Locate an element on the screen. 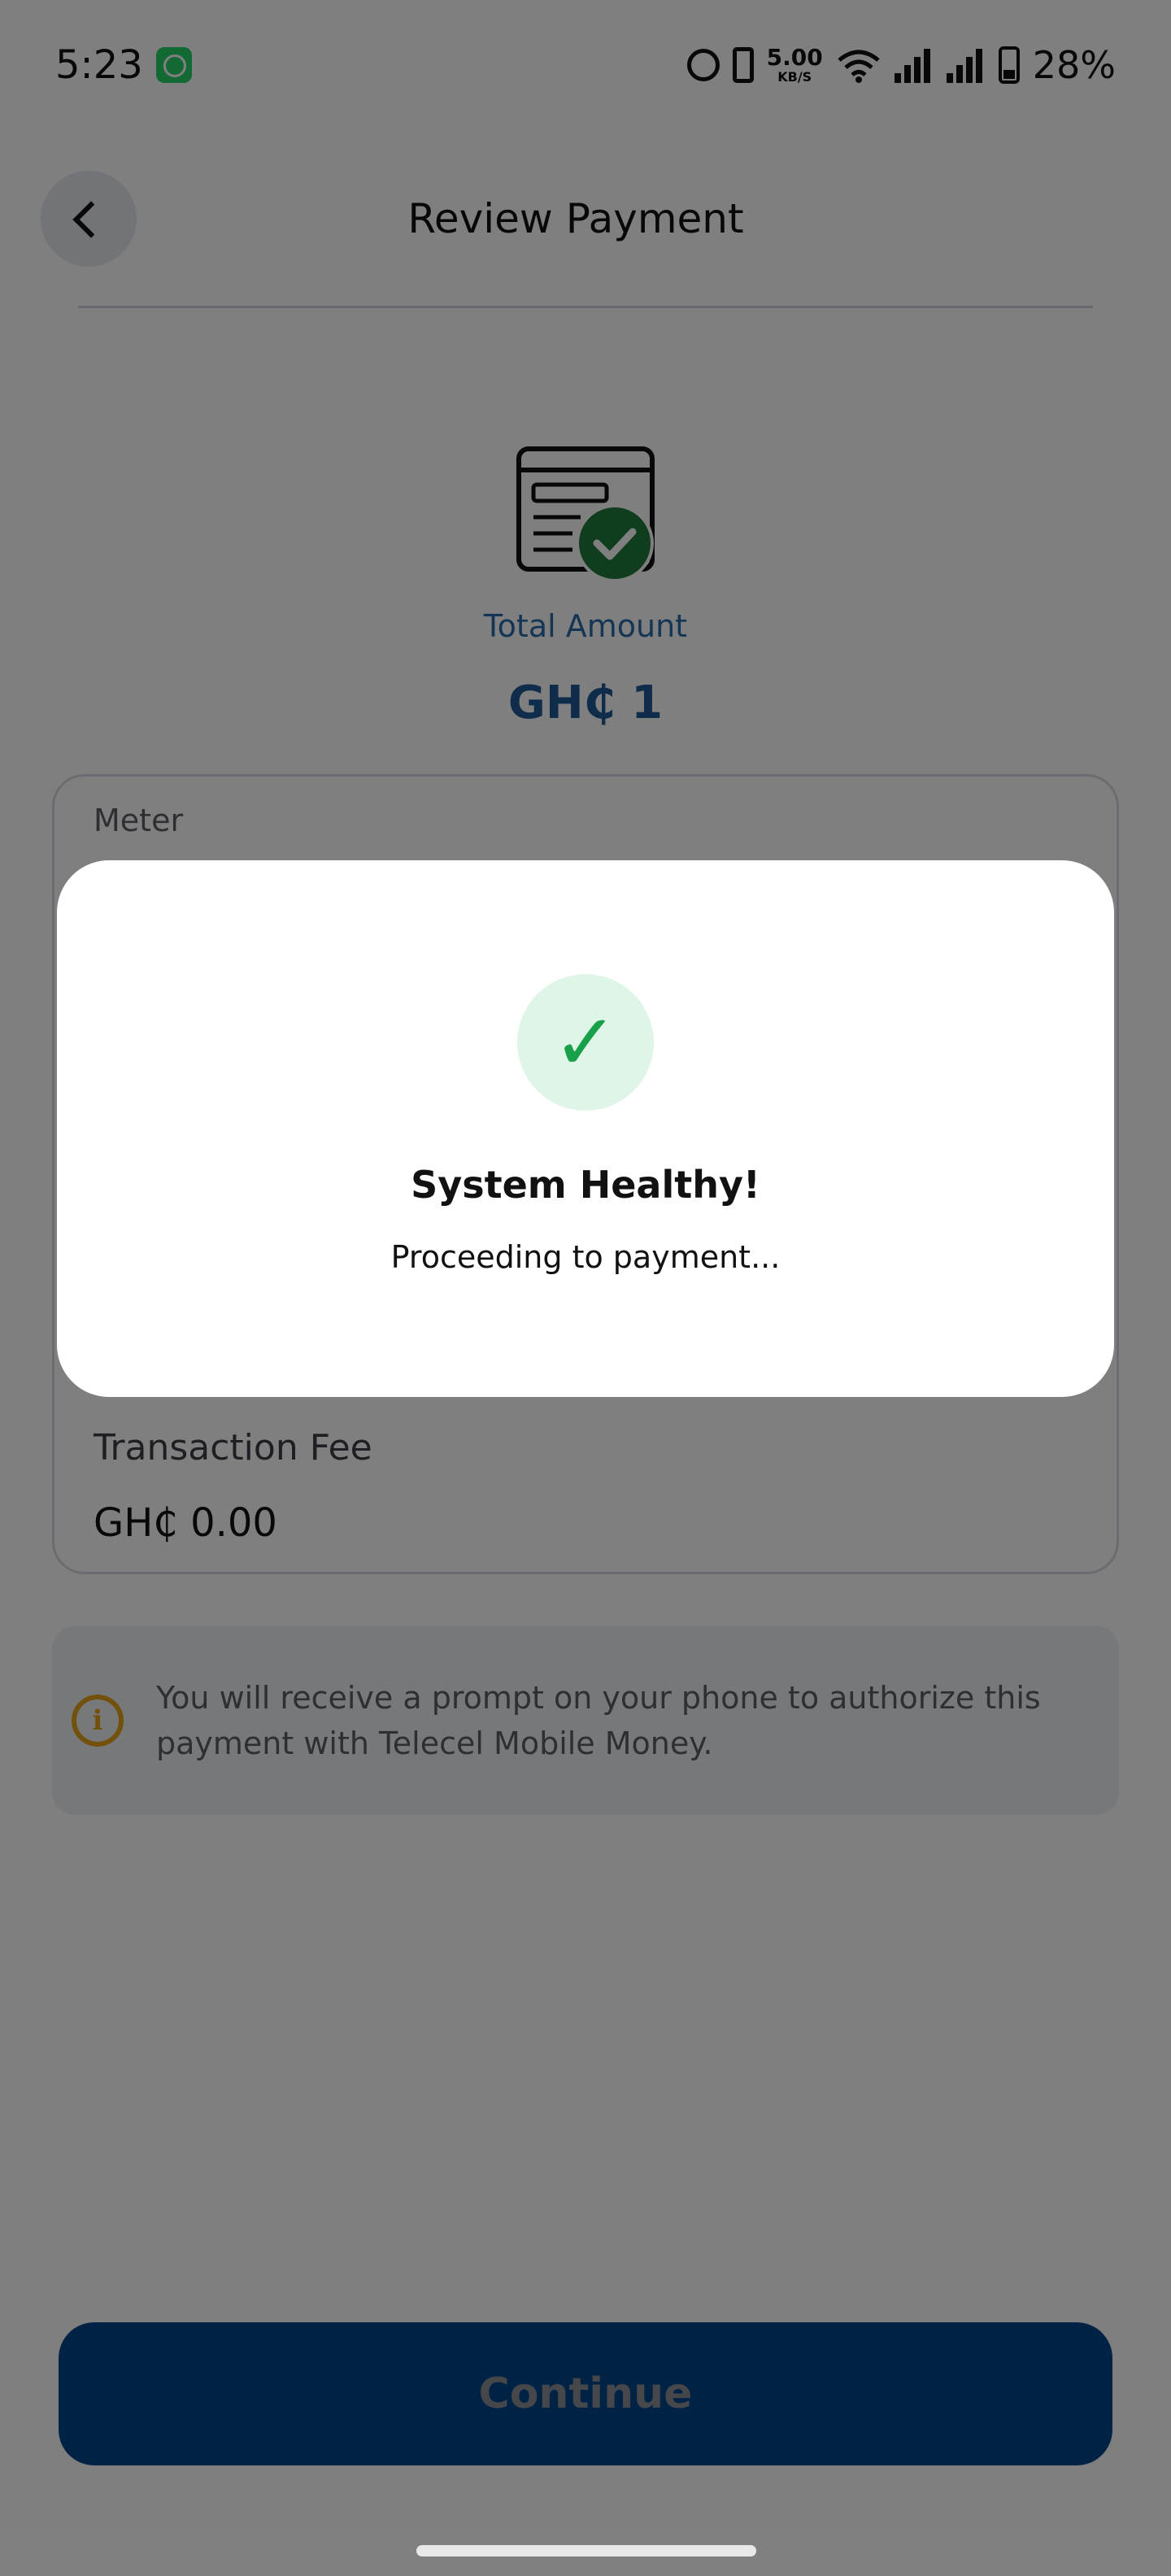 This screenshot has width=1171, height=2576. dialog-title: System Healthy! is located at coordinates (585, 1185).